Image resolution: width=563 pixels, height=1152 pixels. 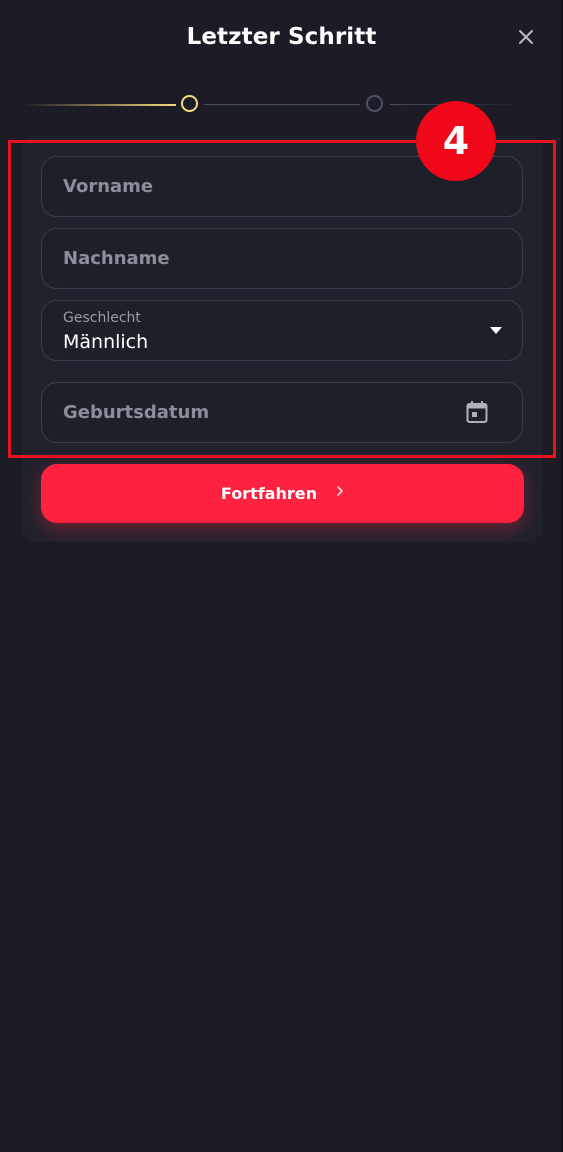 What do you see at coordinates (456, 141) in the screenshot?
I see `step-number-badge: 4` at bounding box center [456, 141].